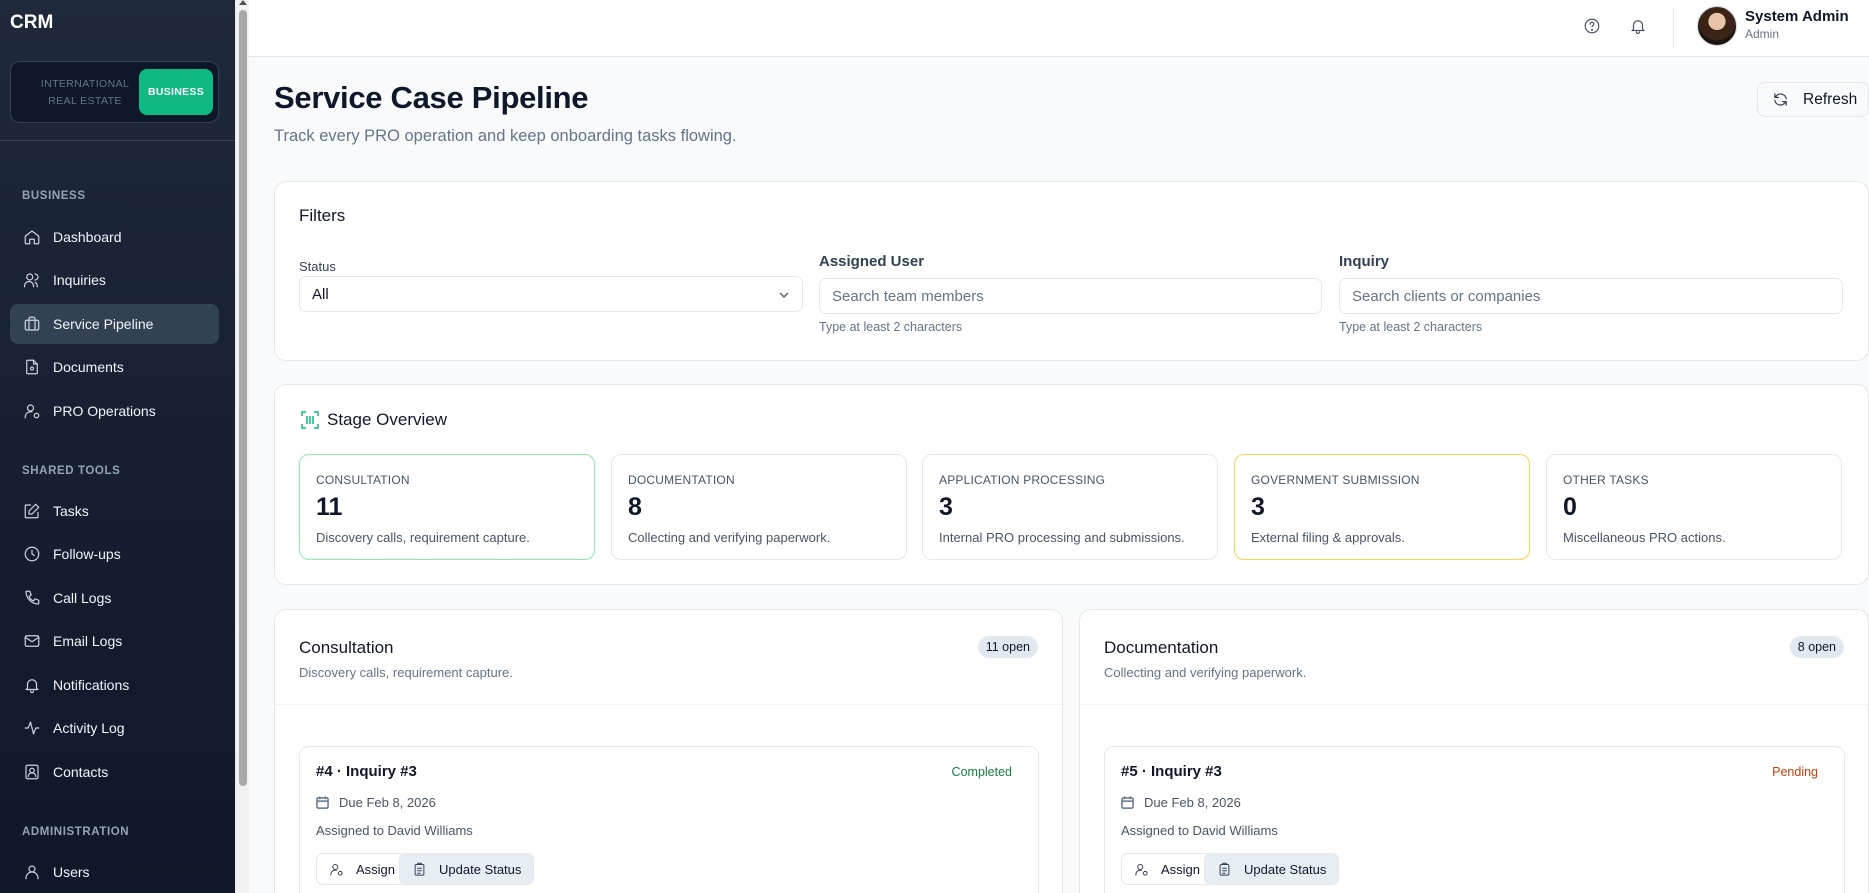  What do you see at coordinates (1717, 26) in the screenshot?
I see `avatar` at bounding box center [1717, 26].